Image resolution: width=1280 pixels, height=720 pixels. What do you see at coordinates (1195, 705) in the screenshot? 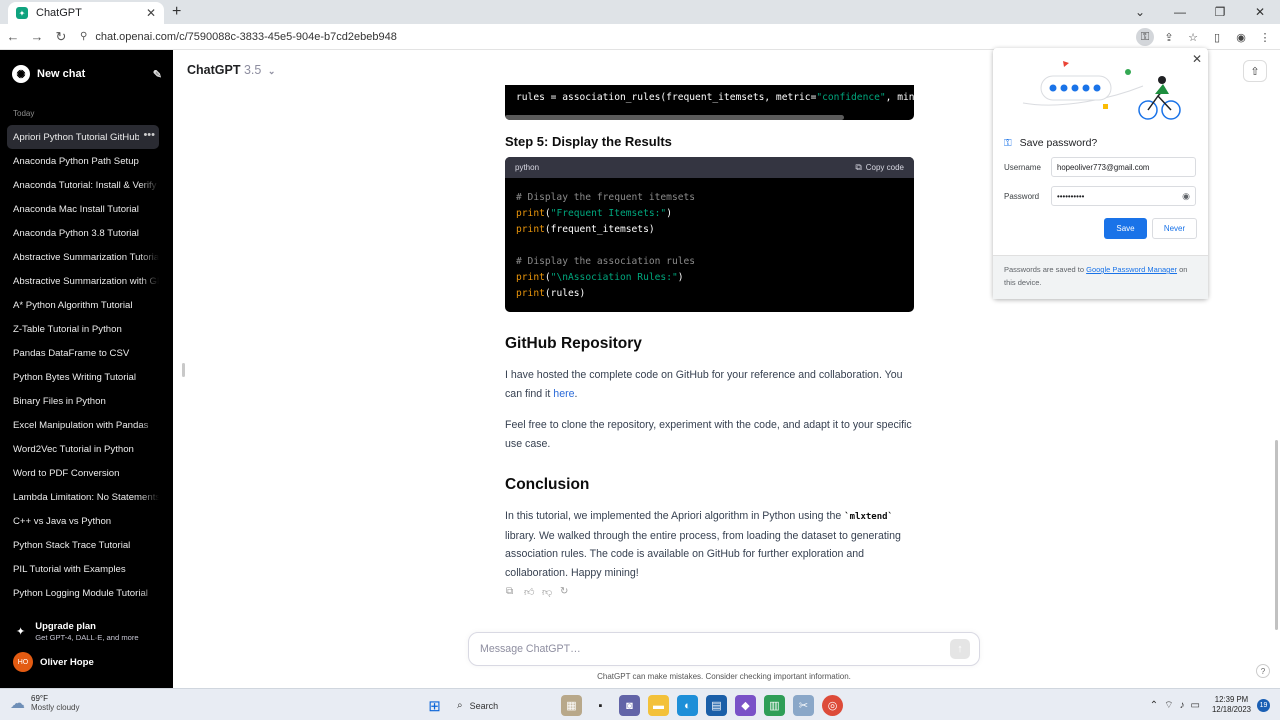
I see `battery-icon: ▭` at bounding box center [1195, 705].